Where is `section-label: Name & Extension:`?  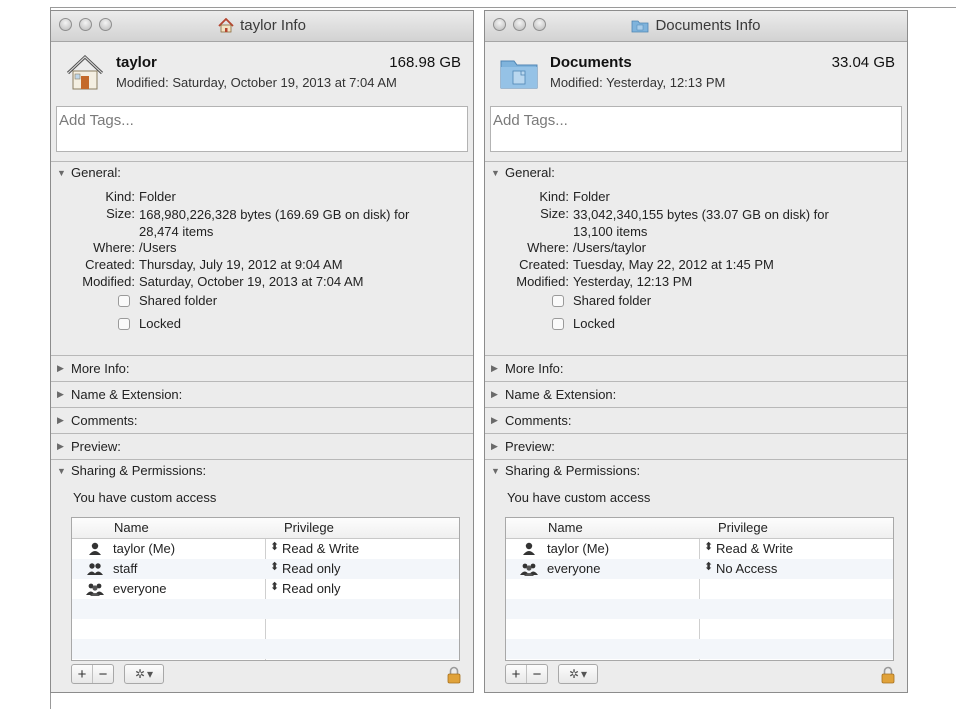
section-label: Name & Extension: is located at coordinates (127, 394).